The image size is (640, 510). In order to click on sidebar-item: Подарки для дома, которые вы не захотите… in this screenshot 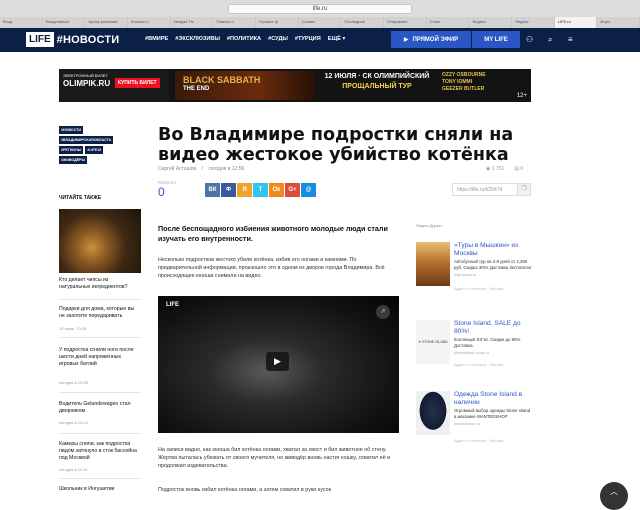, I will do `click(100, 313)`.